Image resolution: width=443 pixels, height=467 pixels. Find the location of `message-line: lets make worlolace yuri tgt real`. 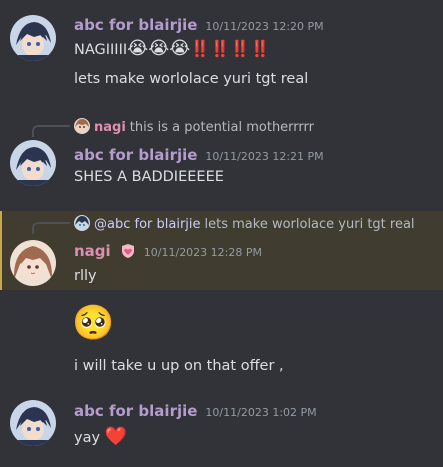

message-line: lets make worlolace yuri tgt real is located at coordinates (191, 79).